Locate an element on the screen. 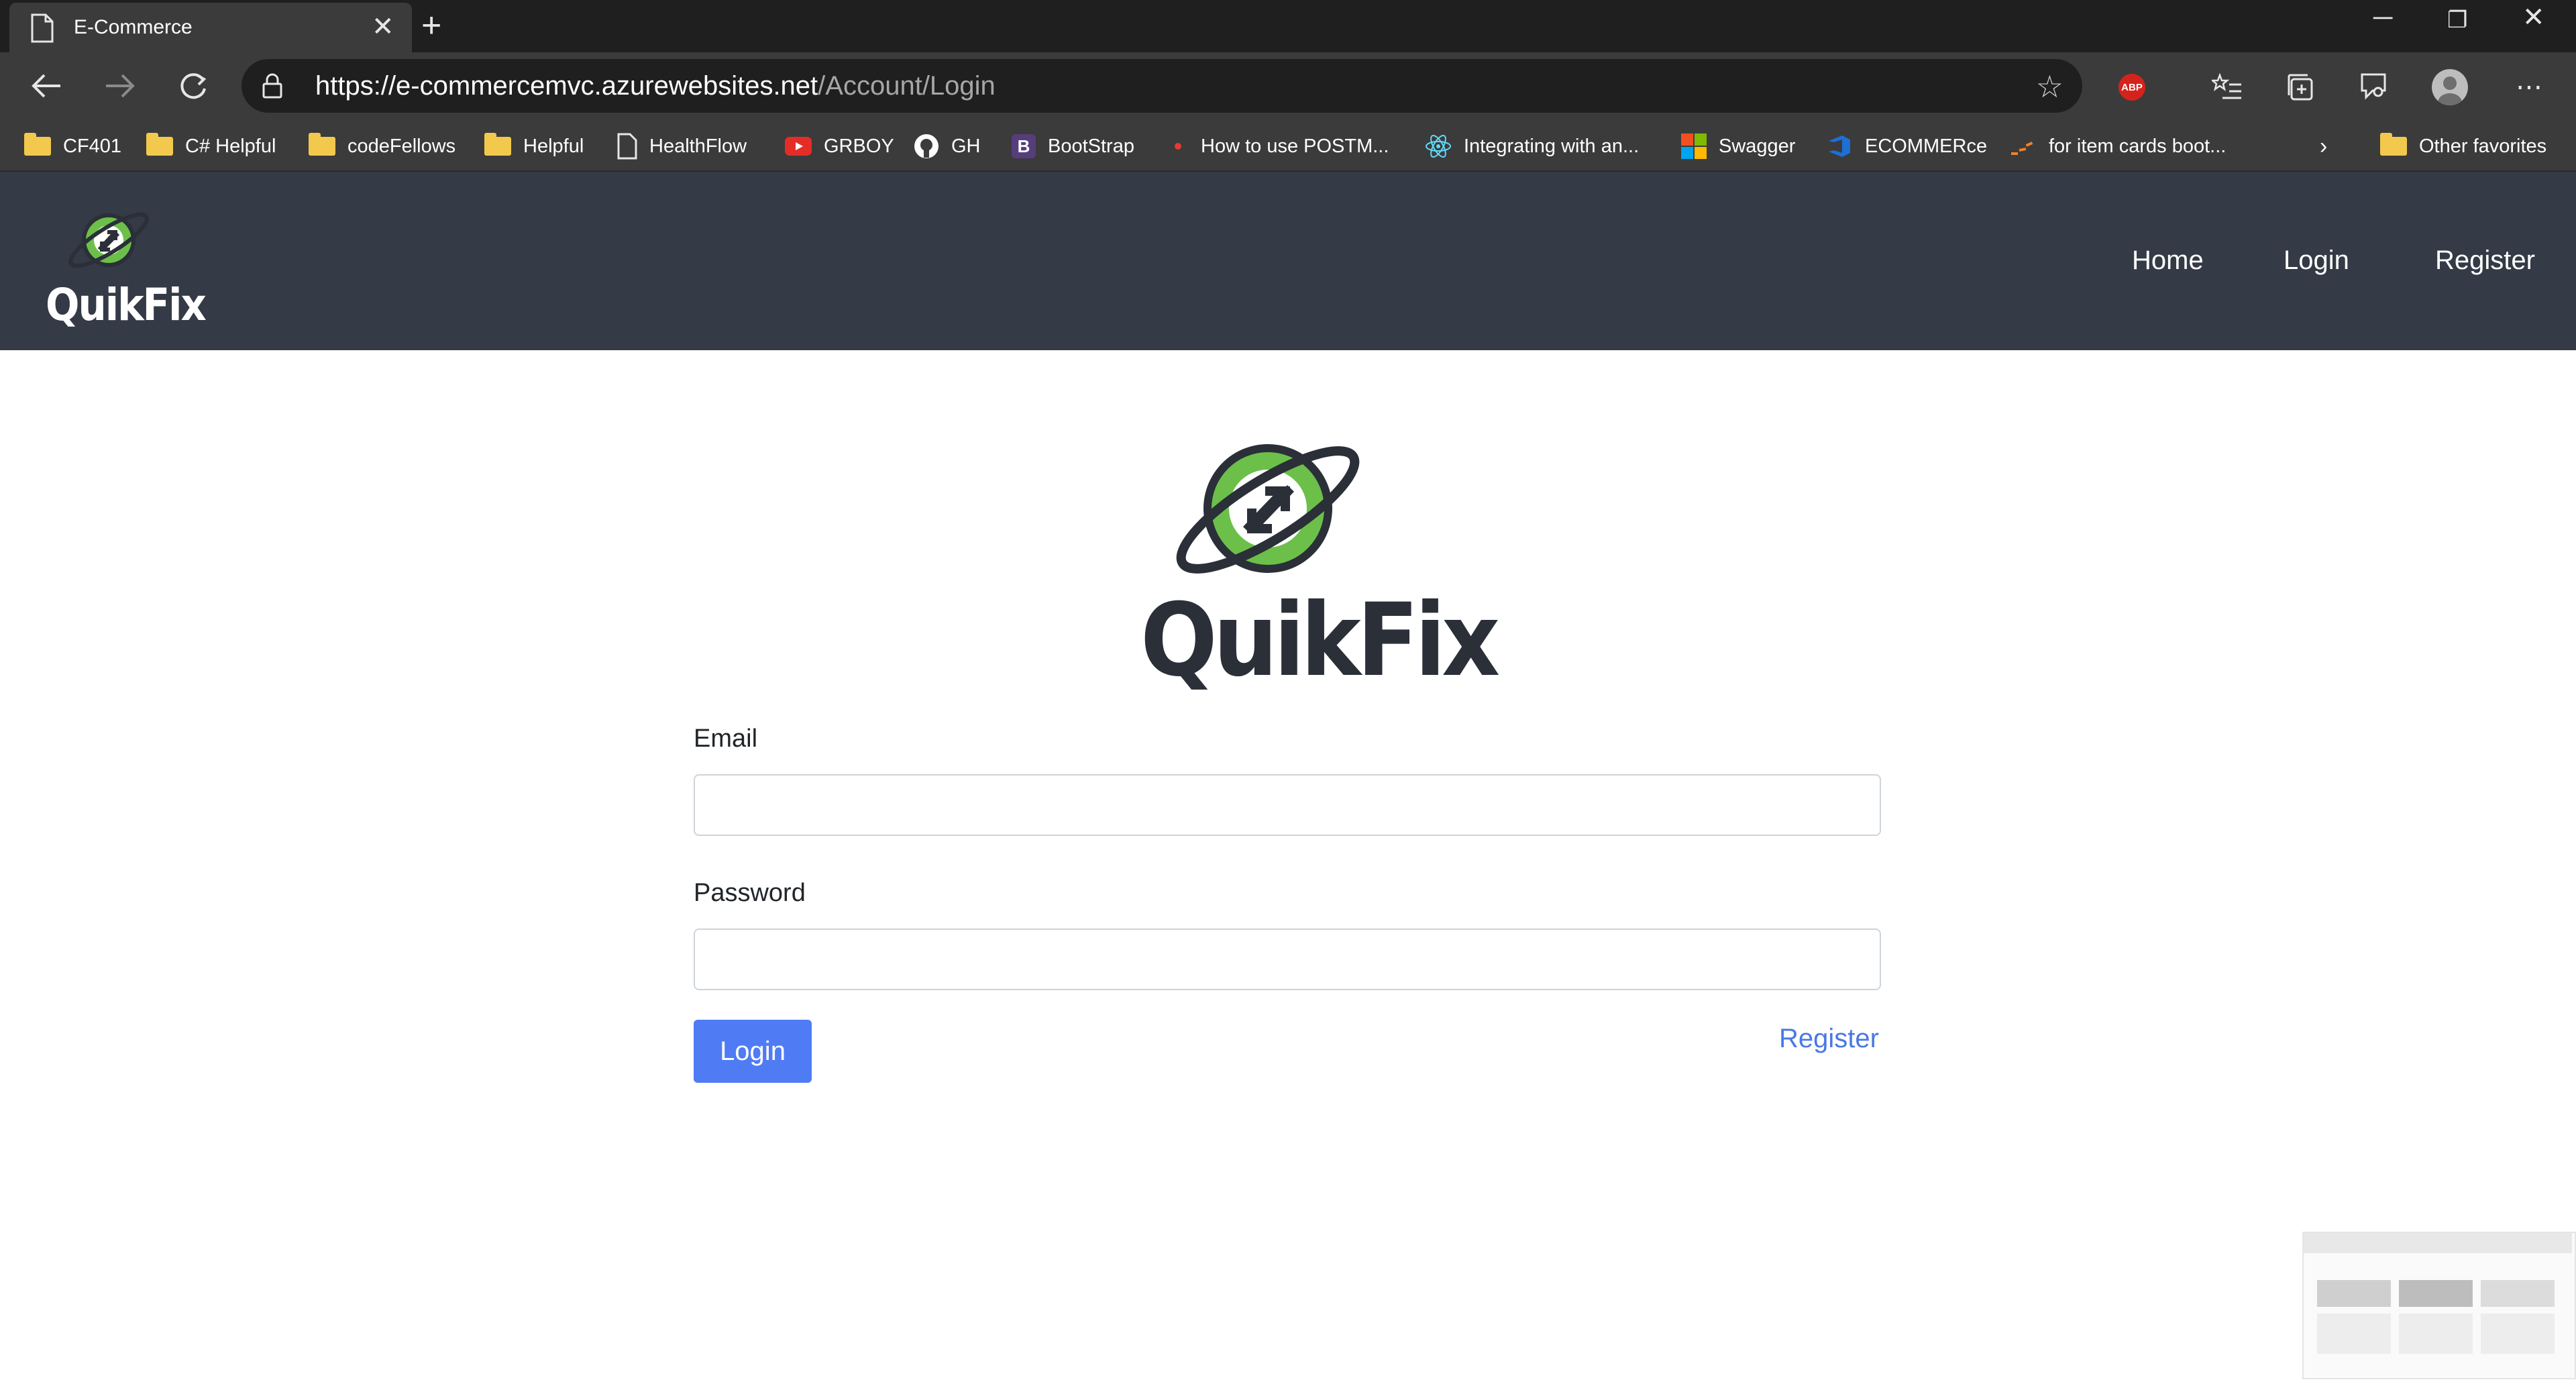 Image resolution: width=2576 pixels, height=1382 pixels. bookmark-label: ECOMMERce is located at coordinates (1926, 146).